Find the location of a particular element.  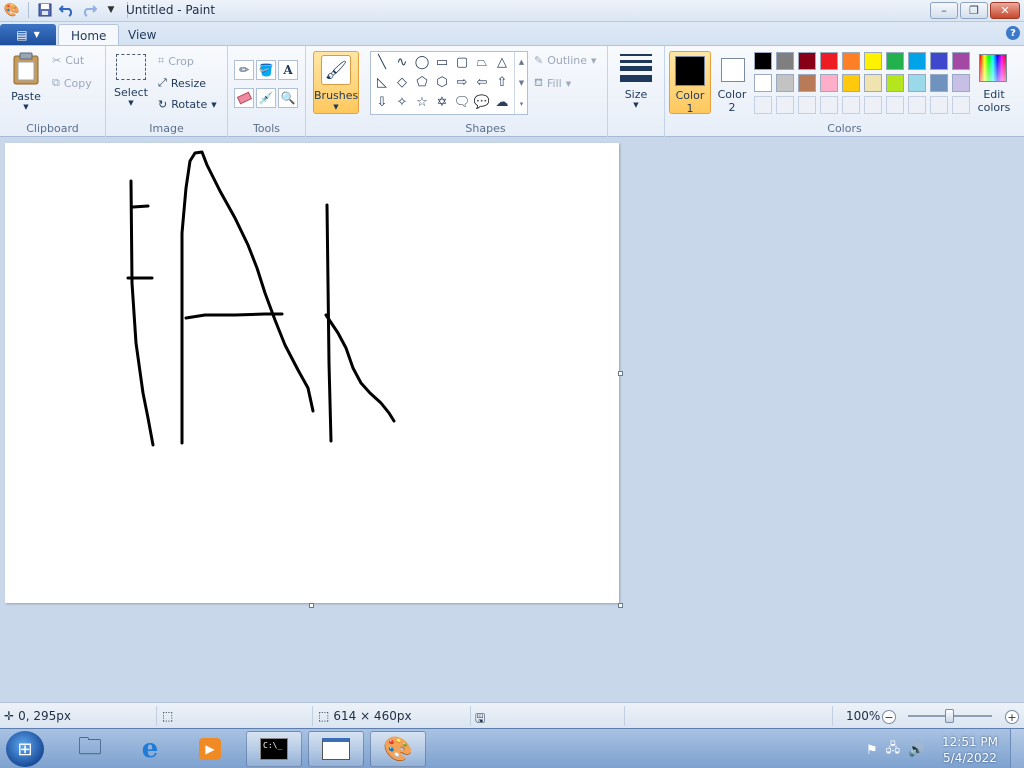

show-desktop-button is located at coordinates (1017, 748).